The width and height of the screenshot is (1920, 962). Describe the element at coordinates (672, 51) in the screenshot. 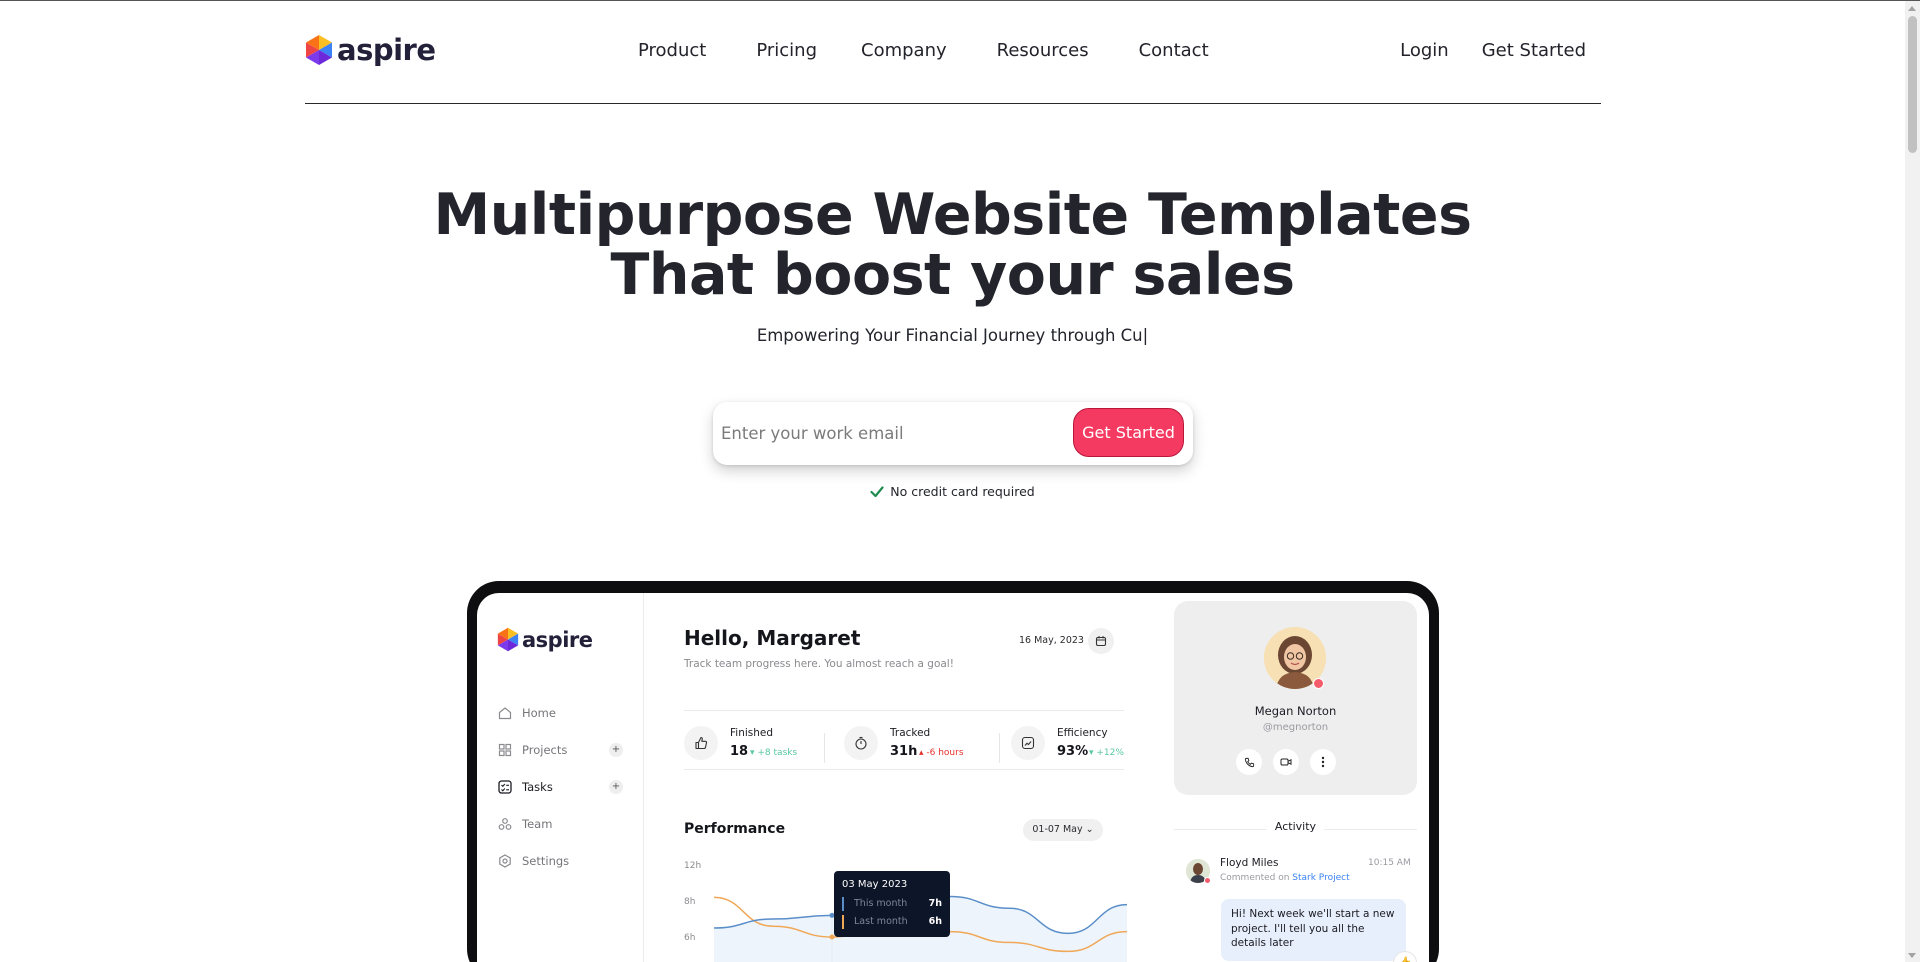

I see `nav-link-product: Product` at that location.